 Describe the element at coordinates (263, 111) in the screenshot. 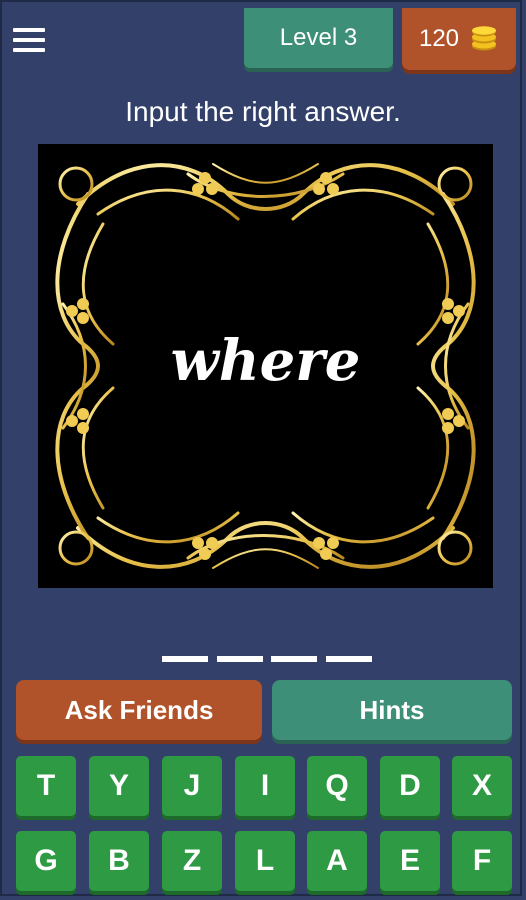

I see `instruction-text: Input the right answer.` at that location.